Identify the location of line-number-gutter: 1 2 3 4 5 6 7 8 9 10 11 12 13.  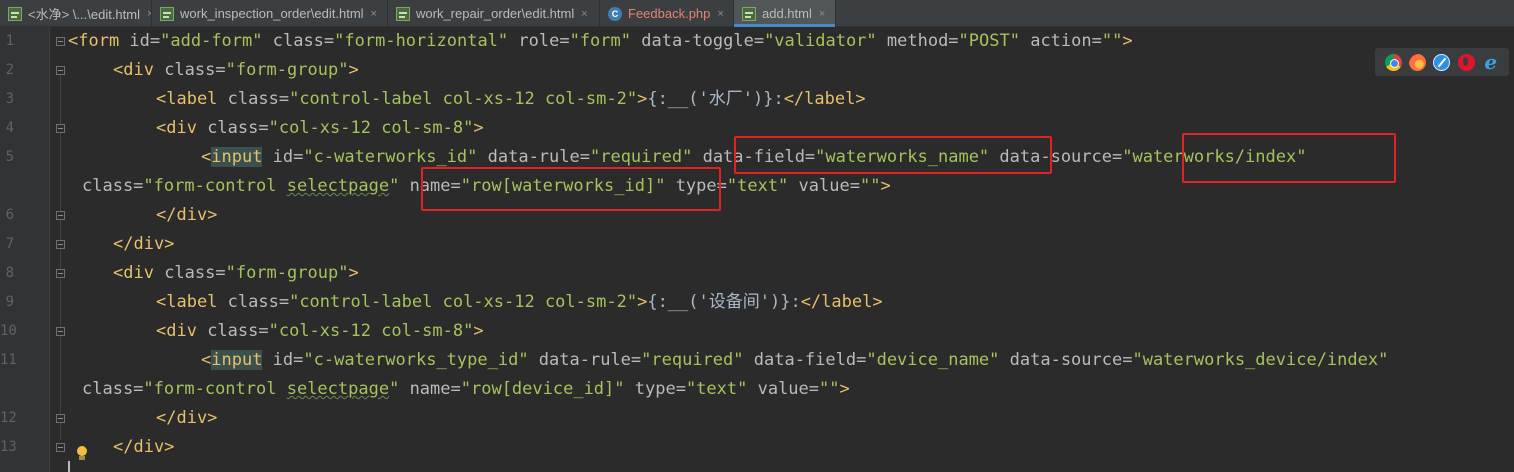
(25, 249).